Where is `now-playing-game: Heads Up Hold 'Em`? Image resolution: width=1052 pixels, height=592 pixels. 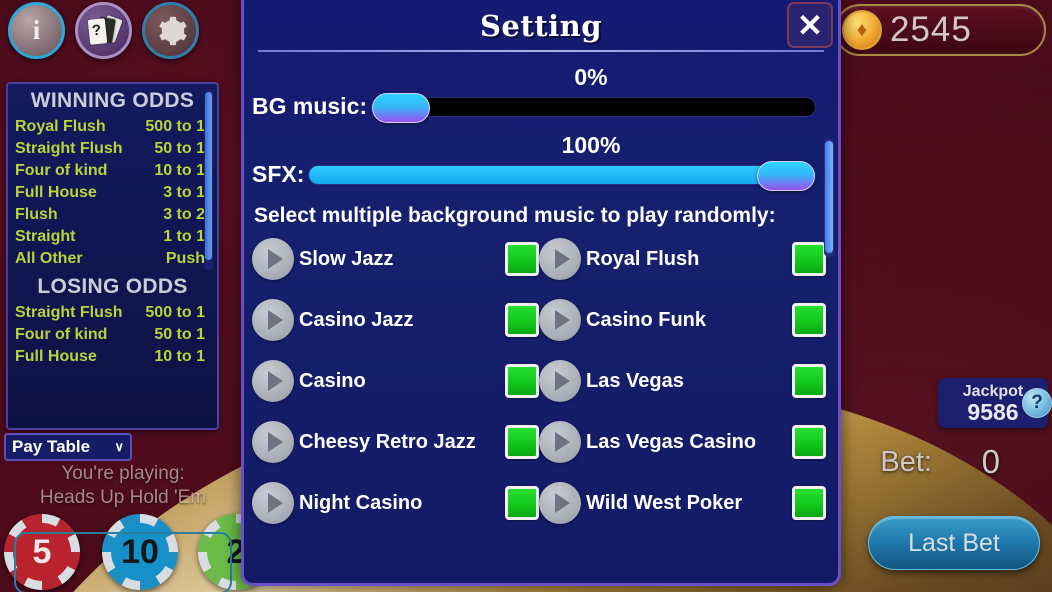
now-playing-game: Heads Up Hold 'Em is located at coordinates (123, 497).